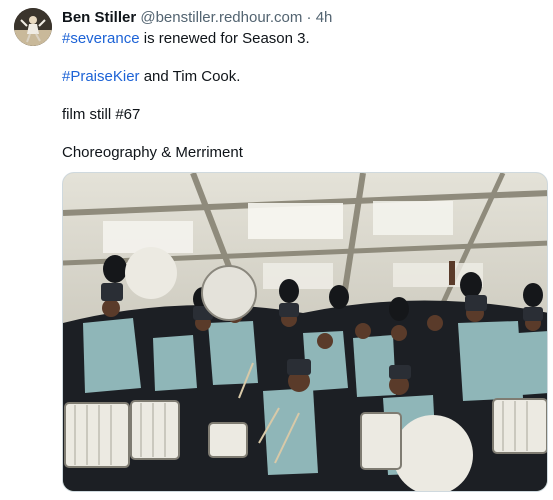 This screenshot has height=500, width=553. Describe the element at coordinates (101, 114) in the screenshot. I see `text-segment: film still #67` at that location.